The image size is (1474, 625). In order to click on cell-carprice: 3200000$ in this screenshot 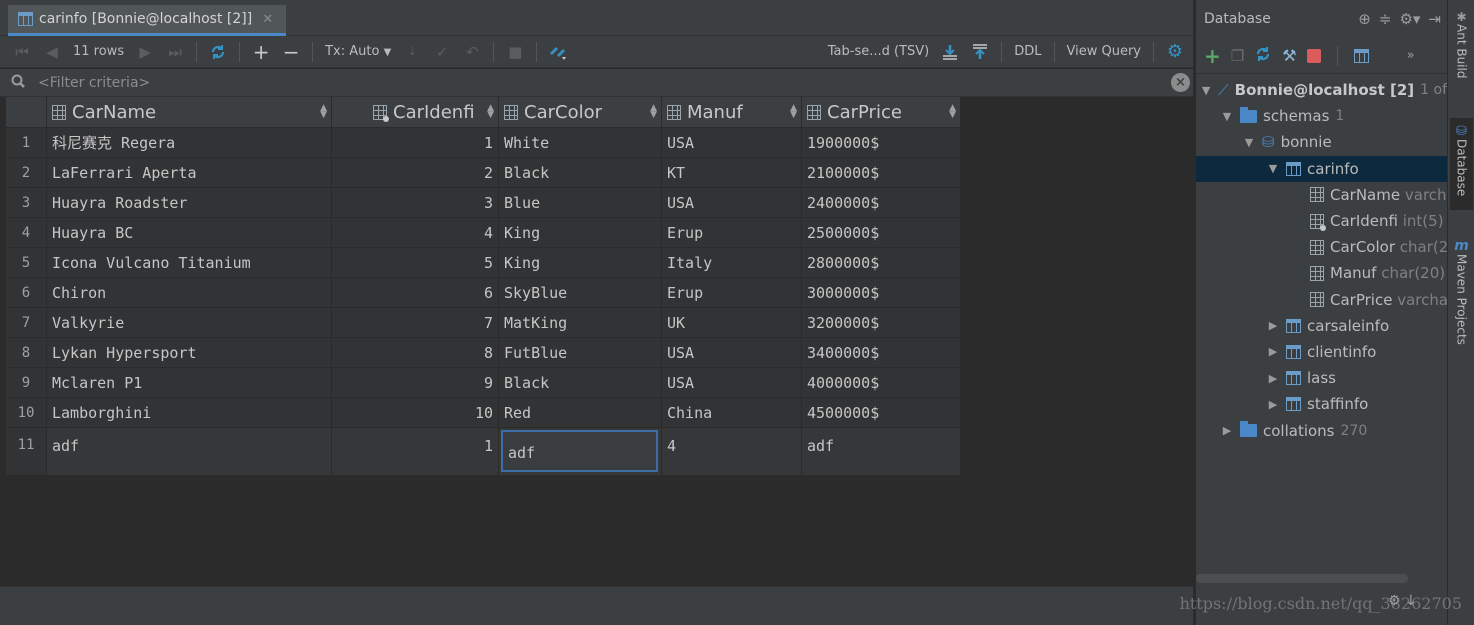, I will do `click(881, 323)`.